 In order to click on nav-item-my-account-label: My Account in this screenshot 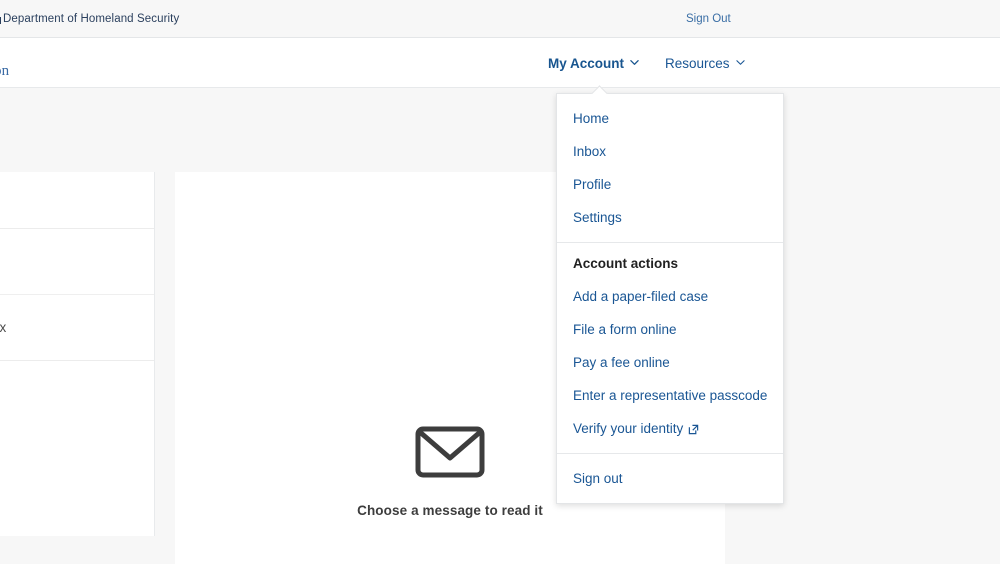, I will do `click(586, 63)`.